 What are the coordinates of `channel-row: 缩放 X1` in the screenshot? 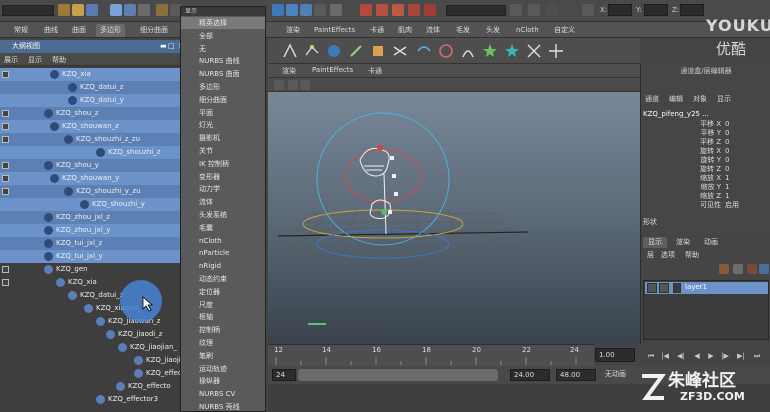 It's located at (705, 178).